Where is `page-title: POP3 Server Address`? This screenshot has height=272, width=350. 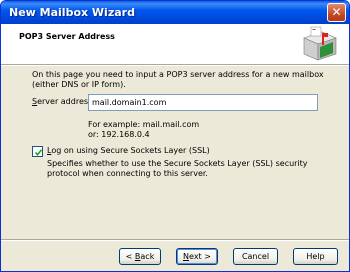 page-title: POP3 Server Address is located at coordinates (67, 36).